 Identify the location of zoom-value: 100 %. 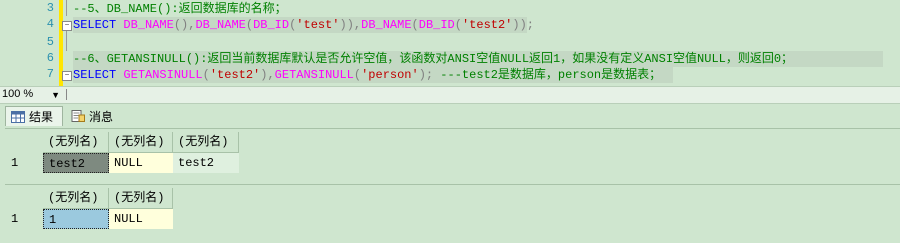
(18, 94).